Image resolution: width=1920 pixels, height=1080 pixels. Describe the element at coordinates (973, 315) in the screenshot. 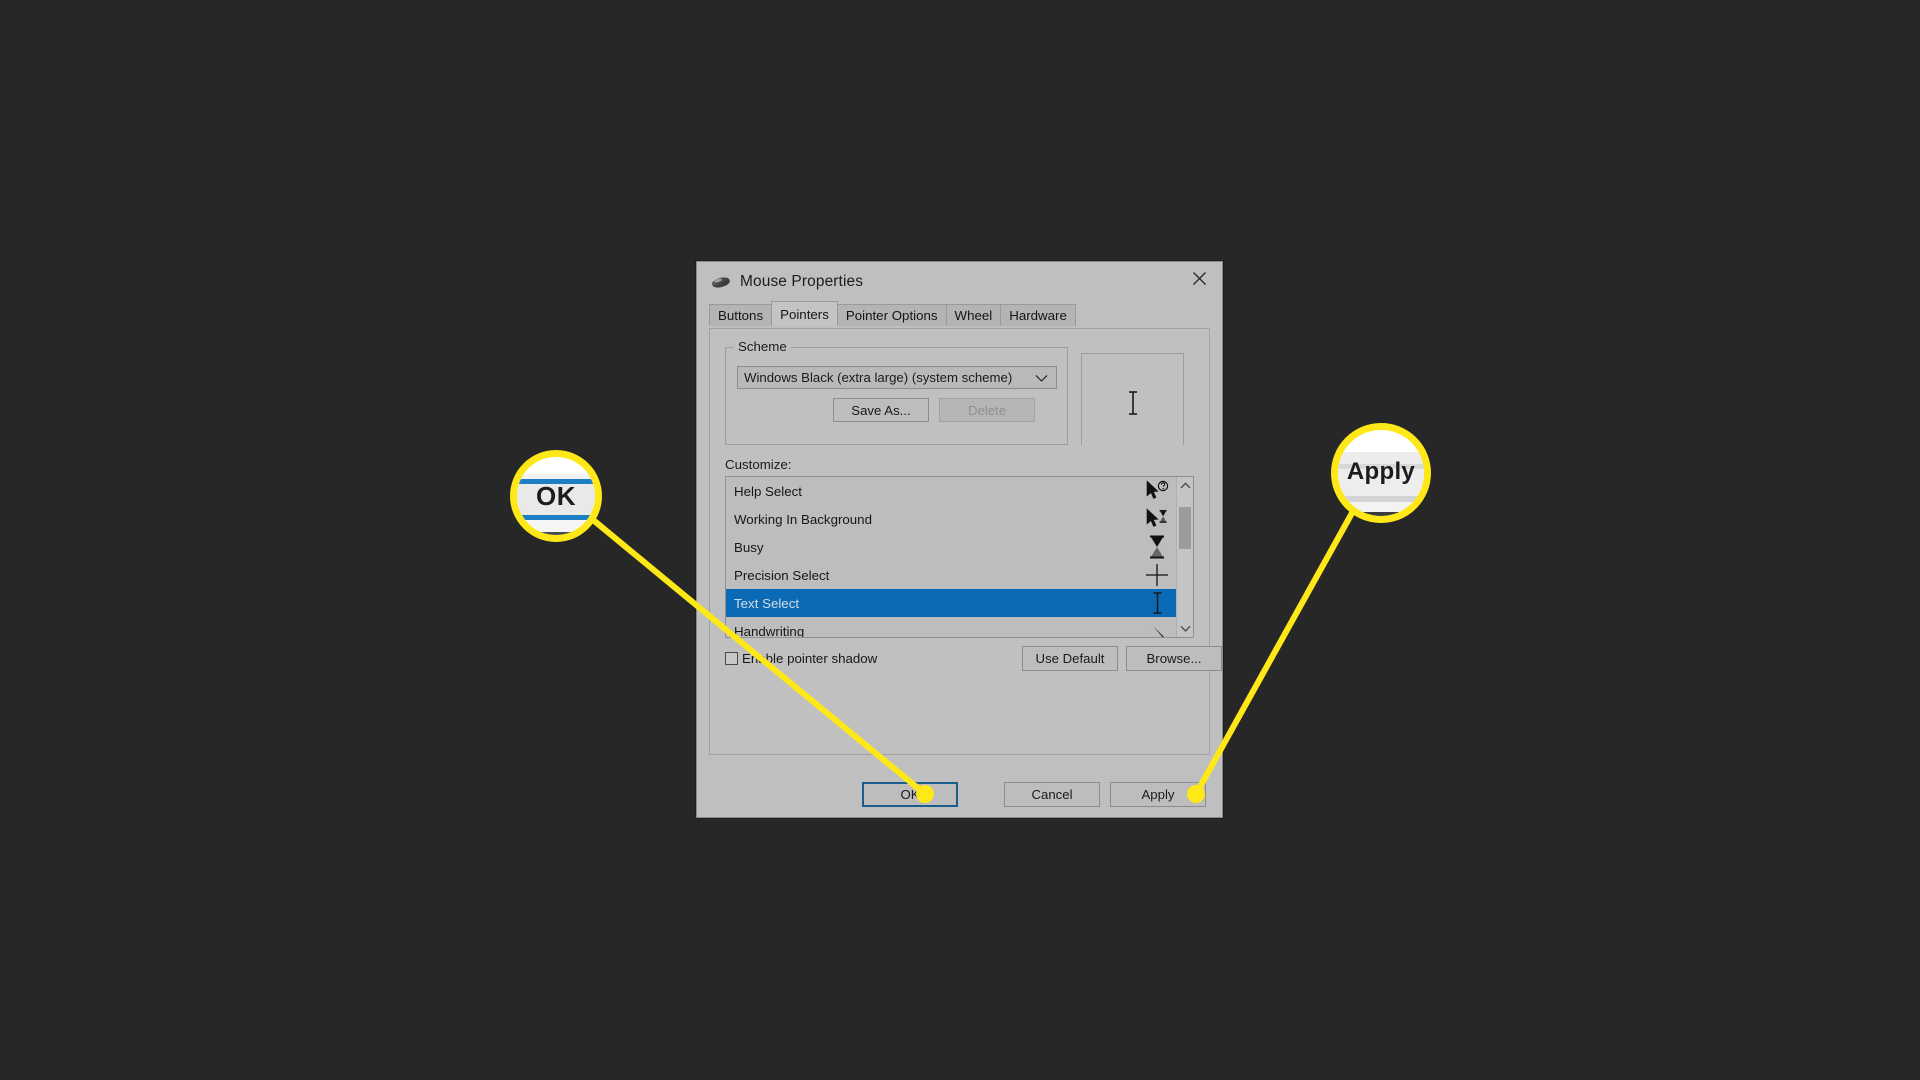

I see `tab-wheel: Wheel` at that location.